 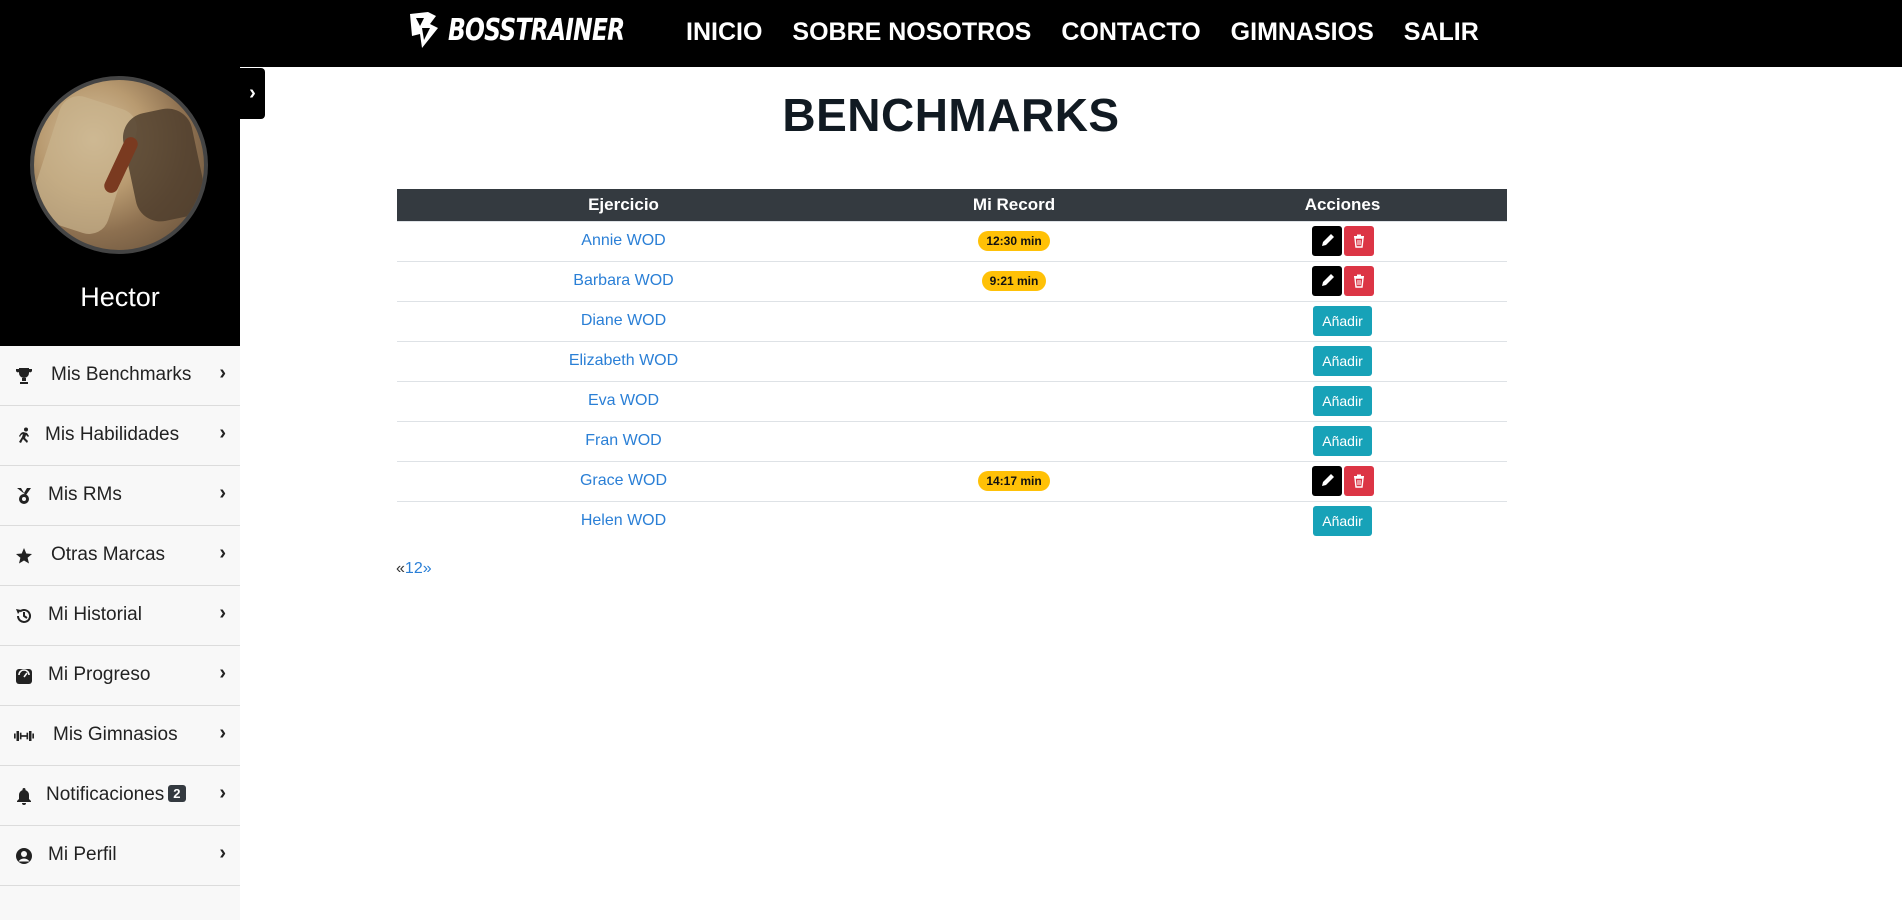 I want to click on sidebar-item-label: Notificaciones, so click(x=105, y=794).